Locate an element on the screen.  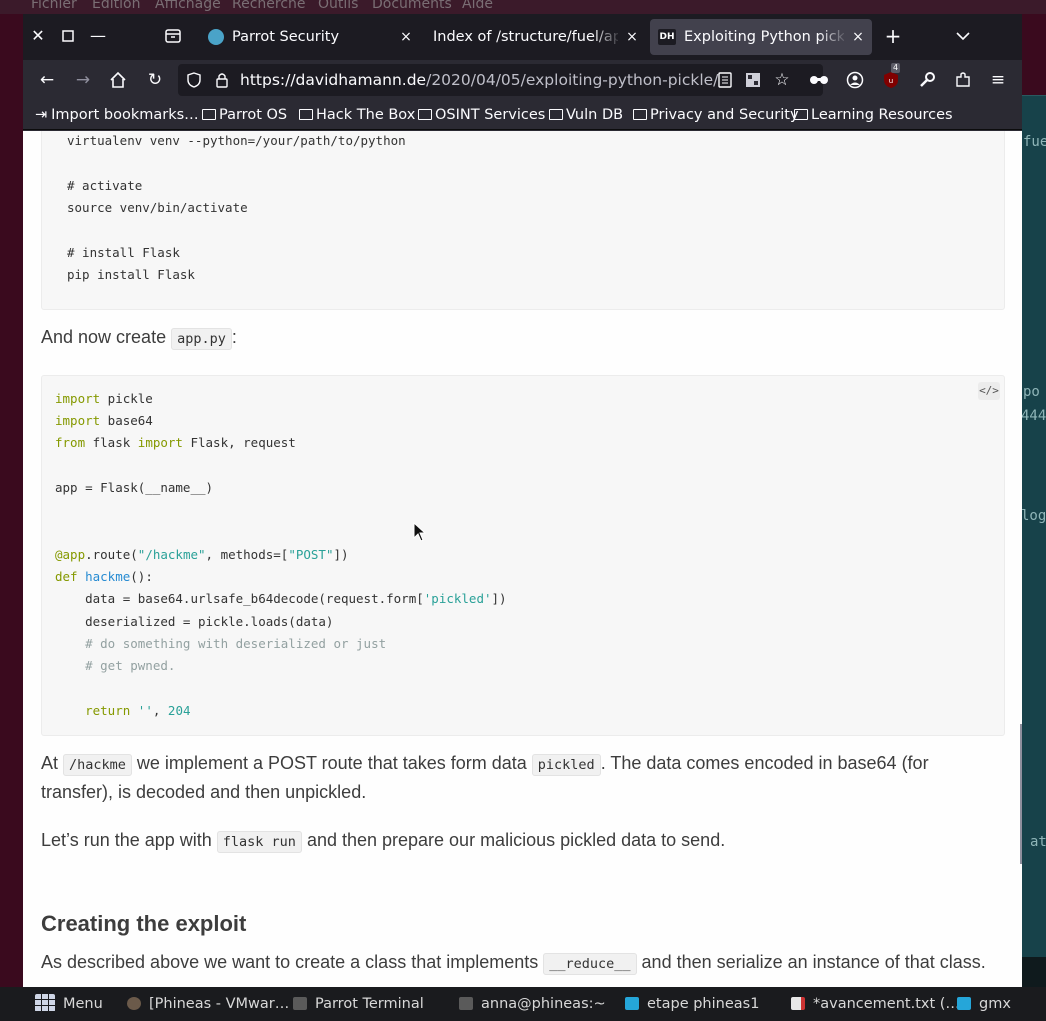
qr-code-icon is located at coordinates (753, 80).